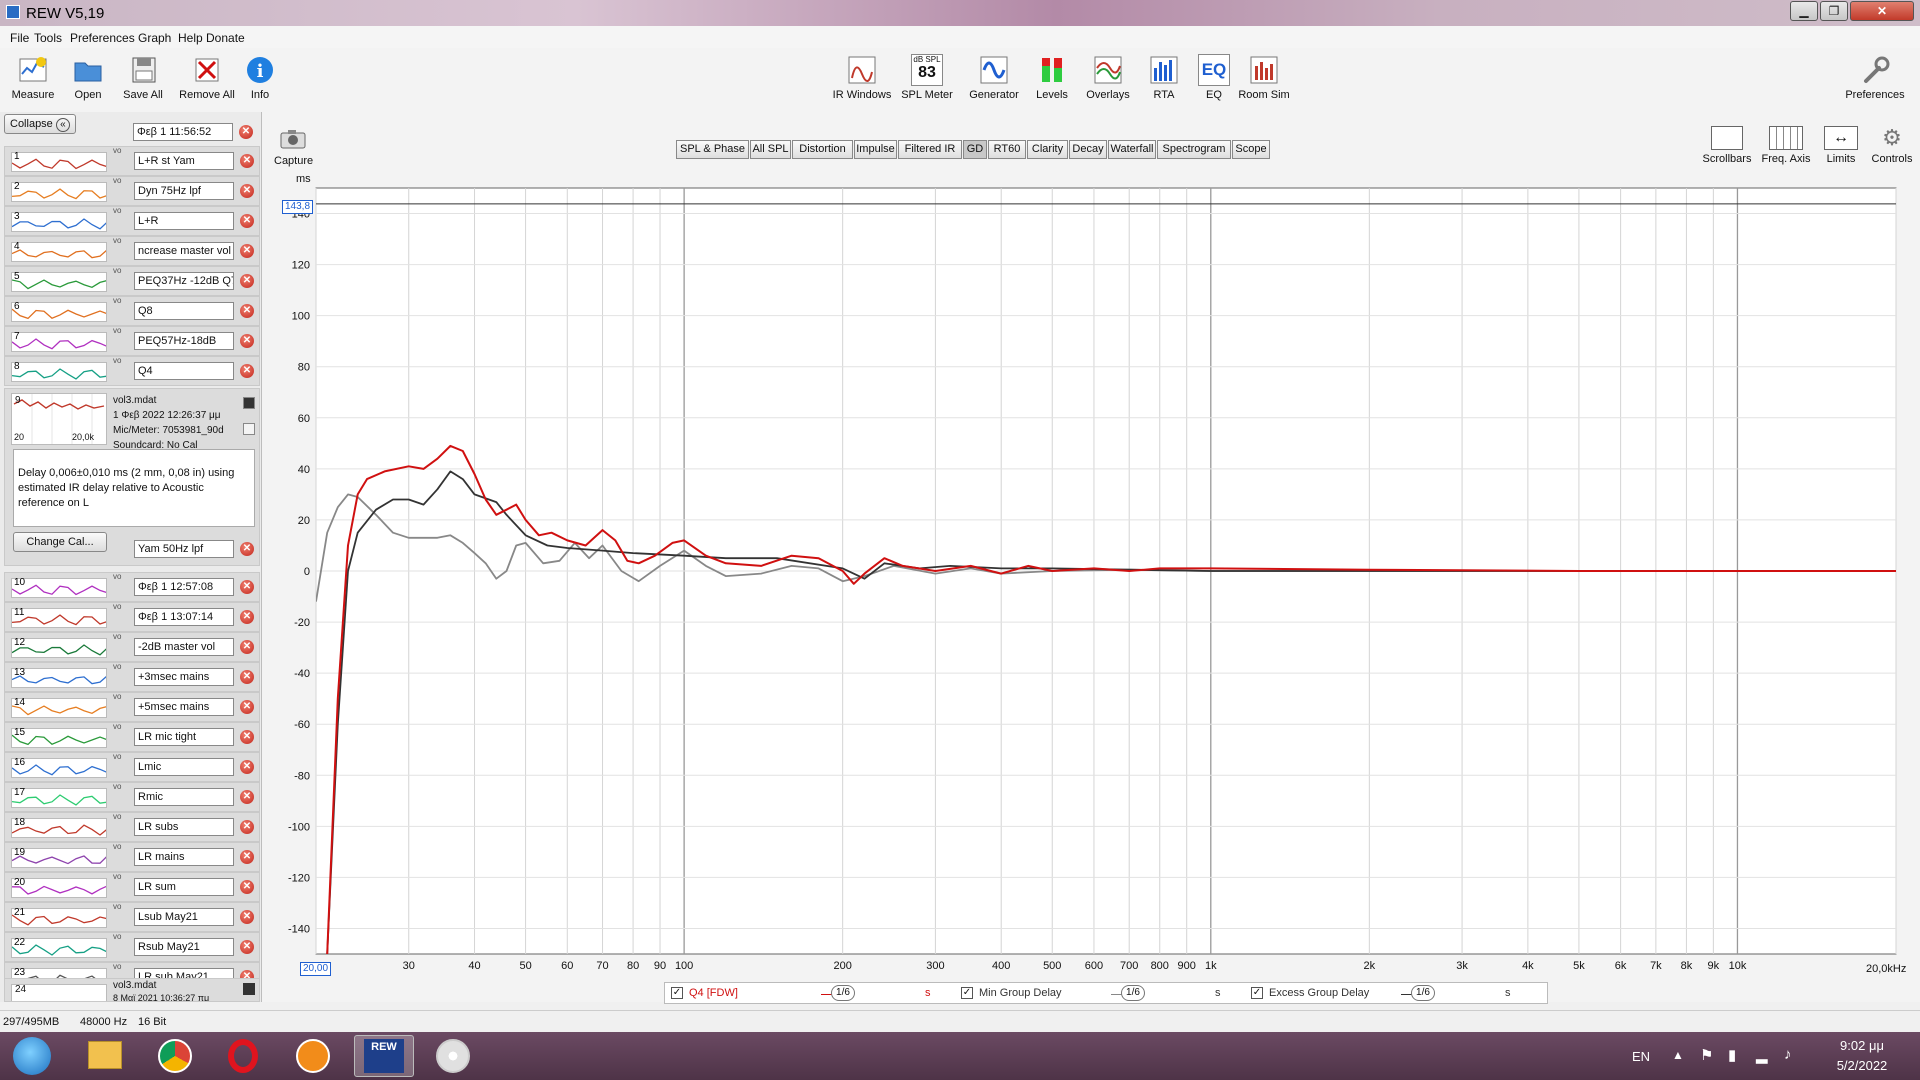 This screenshot has width=1920, height=1080. I want to click on open-button: Open, so click(88, 77).